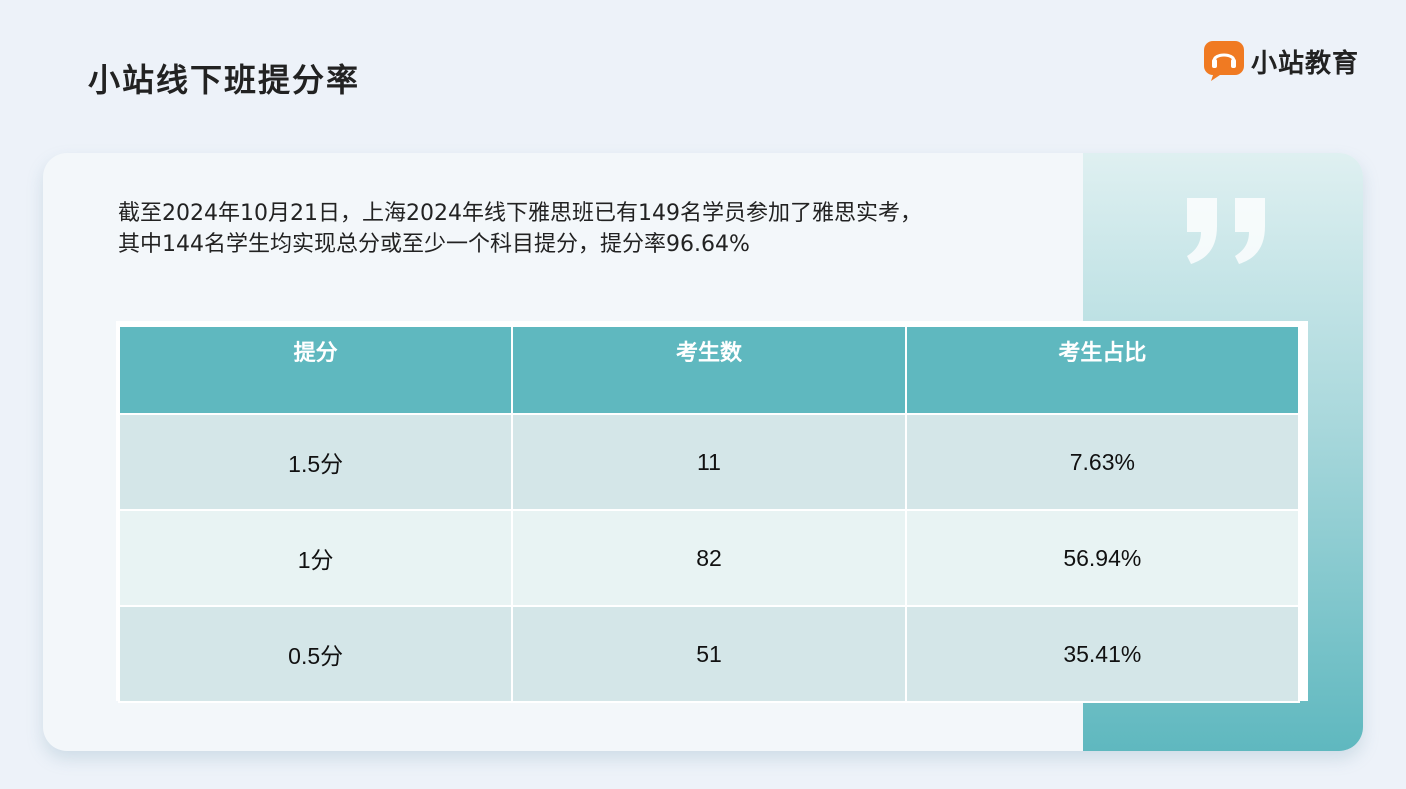  What do you see at coordinates (1226, 231) in the screenshot?
I see `quote-icon` at bounding box center [1226, 231].